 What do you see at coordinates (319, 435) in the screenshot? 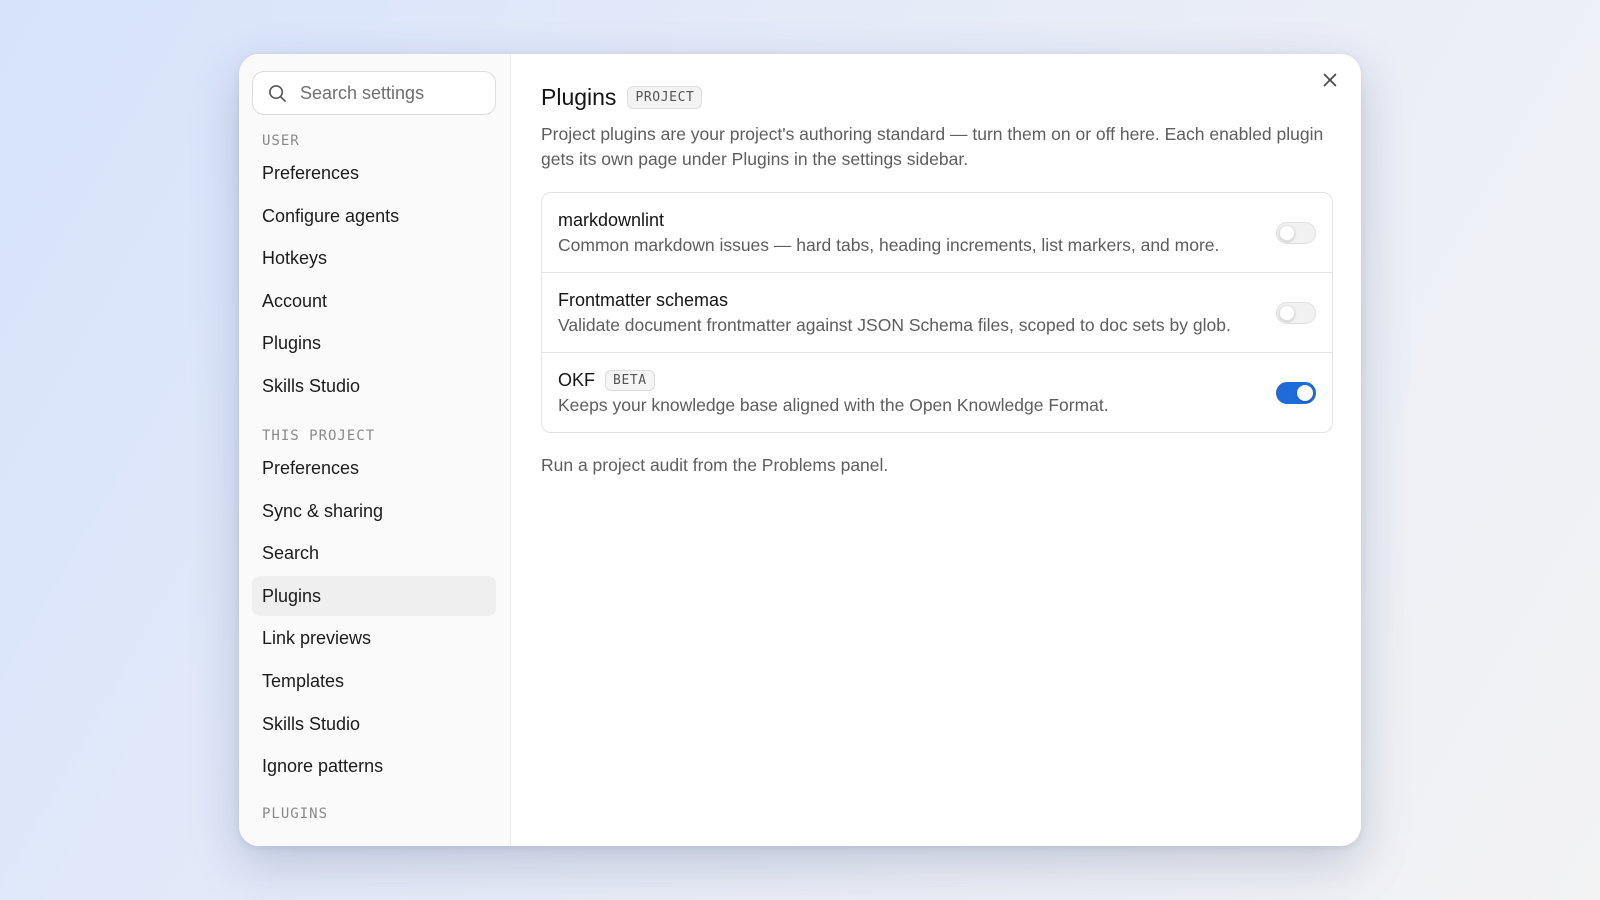
I see `section-label-this-project: THIS PROJECT` at bounding box center [319, 435].